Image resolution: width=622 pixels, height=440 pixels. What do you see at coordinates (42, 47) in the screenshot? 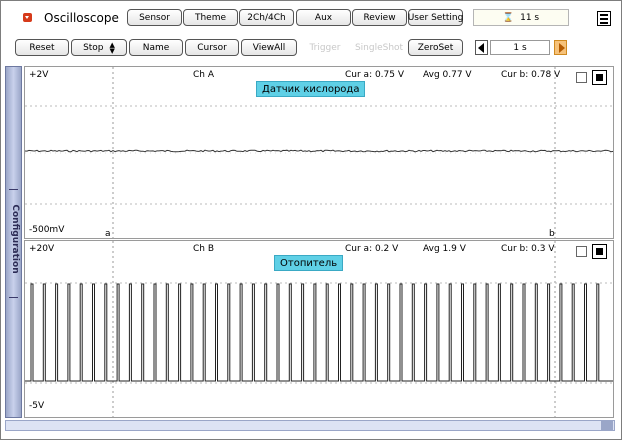
I see `reset-button: Reset` at bounding box center [42, 47].